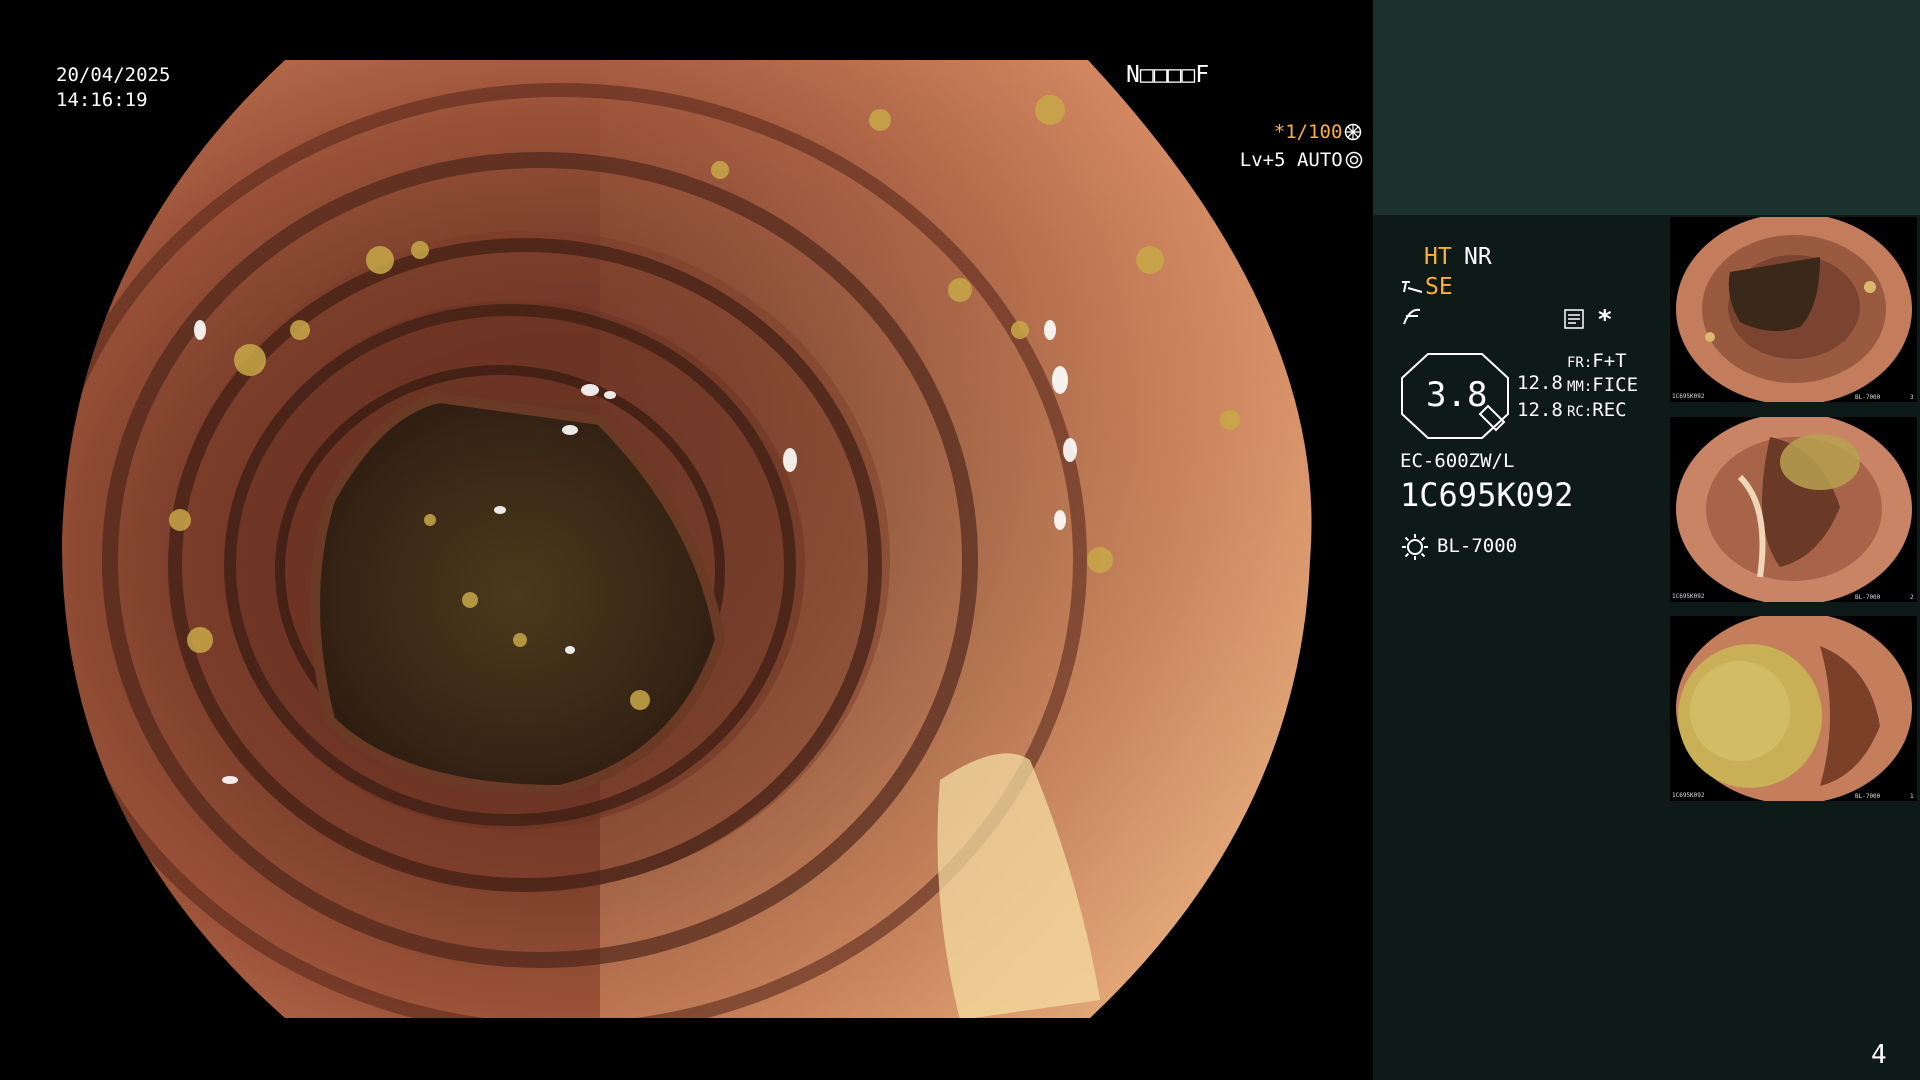 This screenshot has height=1080, width=1920. I want to click on structure-enhance-icon, so click(1412, 287).